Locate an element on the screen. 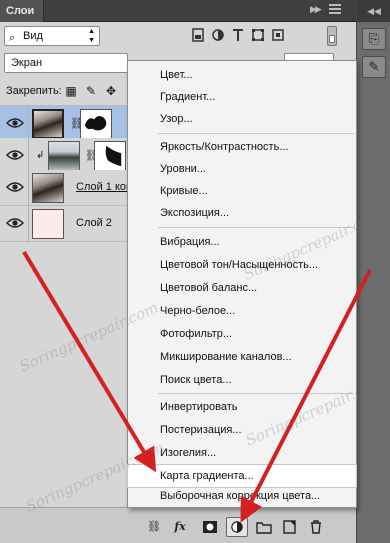  clipping-arrow-icon: ↲ is located at coordinates (40, 155).